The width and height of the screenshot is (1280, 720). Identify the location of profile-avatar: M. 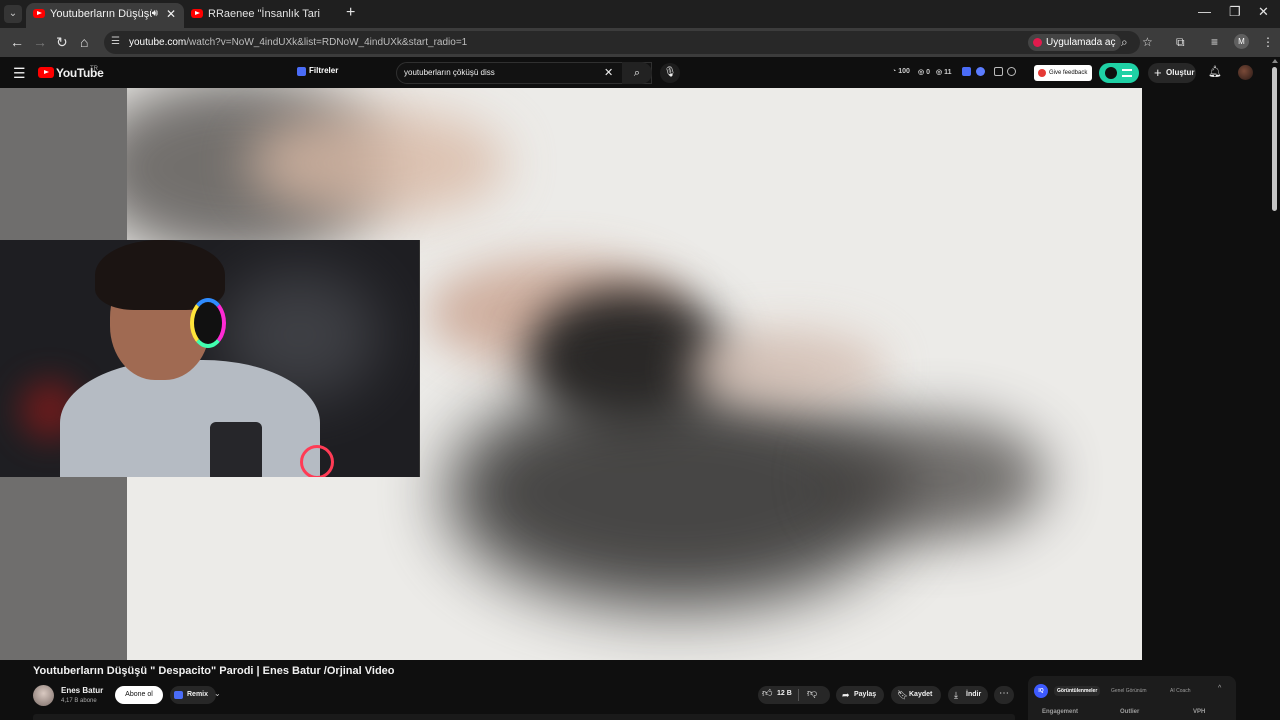
(1241, 41).